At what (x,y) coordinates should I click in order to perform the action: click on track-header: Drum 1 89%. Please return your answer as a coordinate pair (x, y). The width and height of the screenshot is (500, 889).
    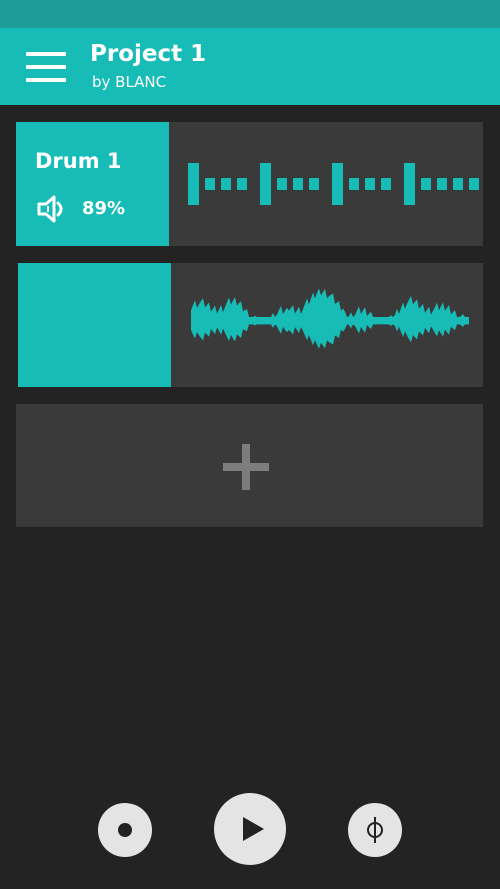
    Looking at the image, I should click on (92, 184).